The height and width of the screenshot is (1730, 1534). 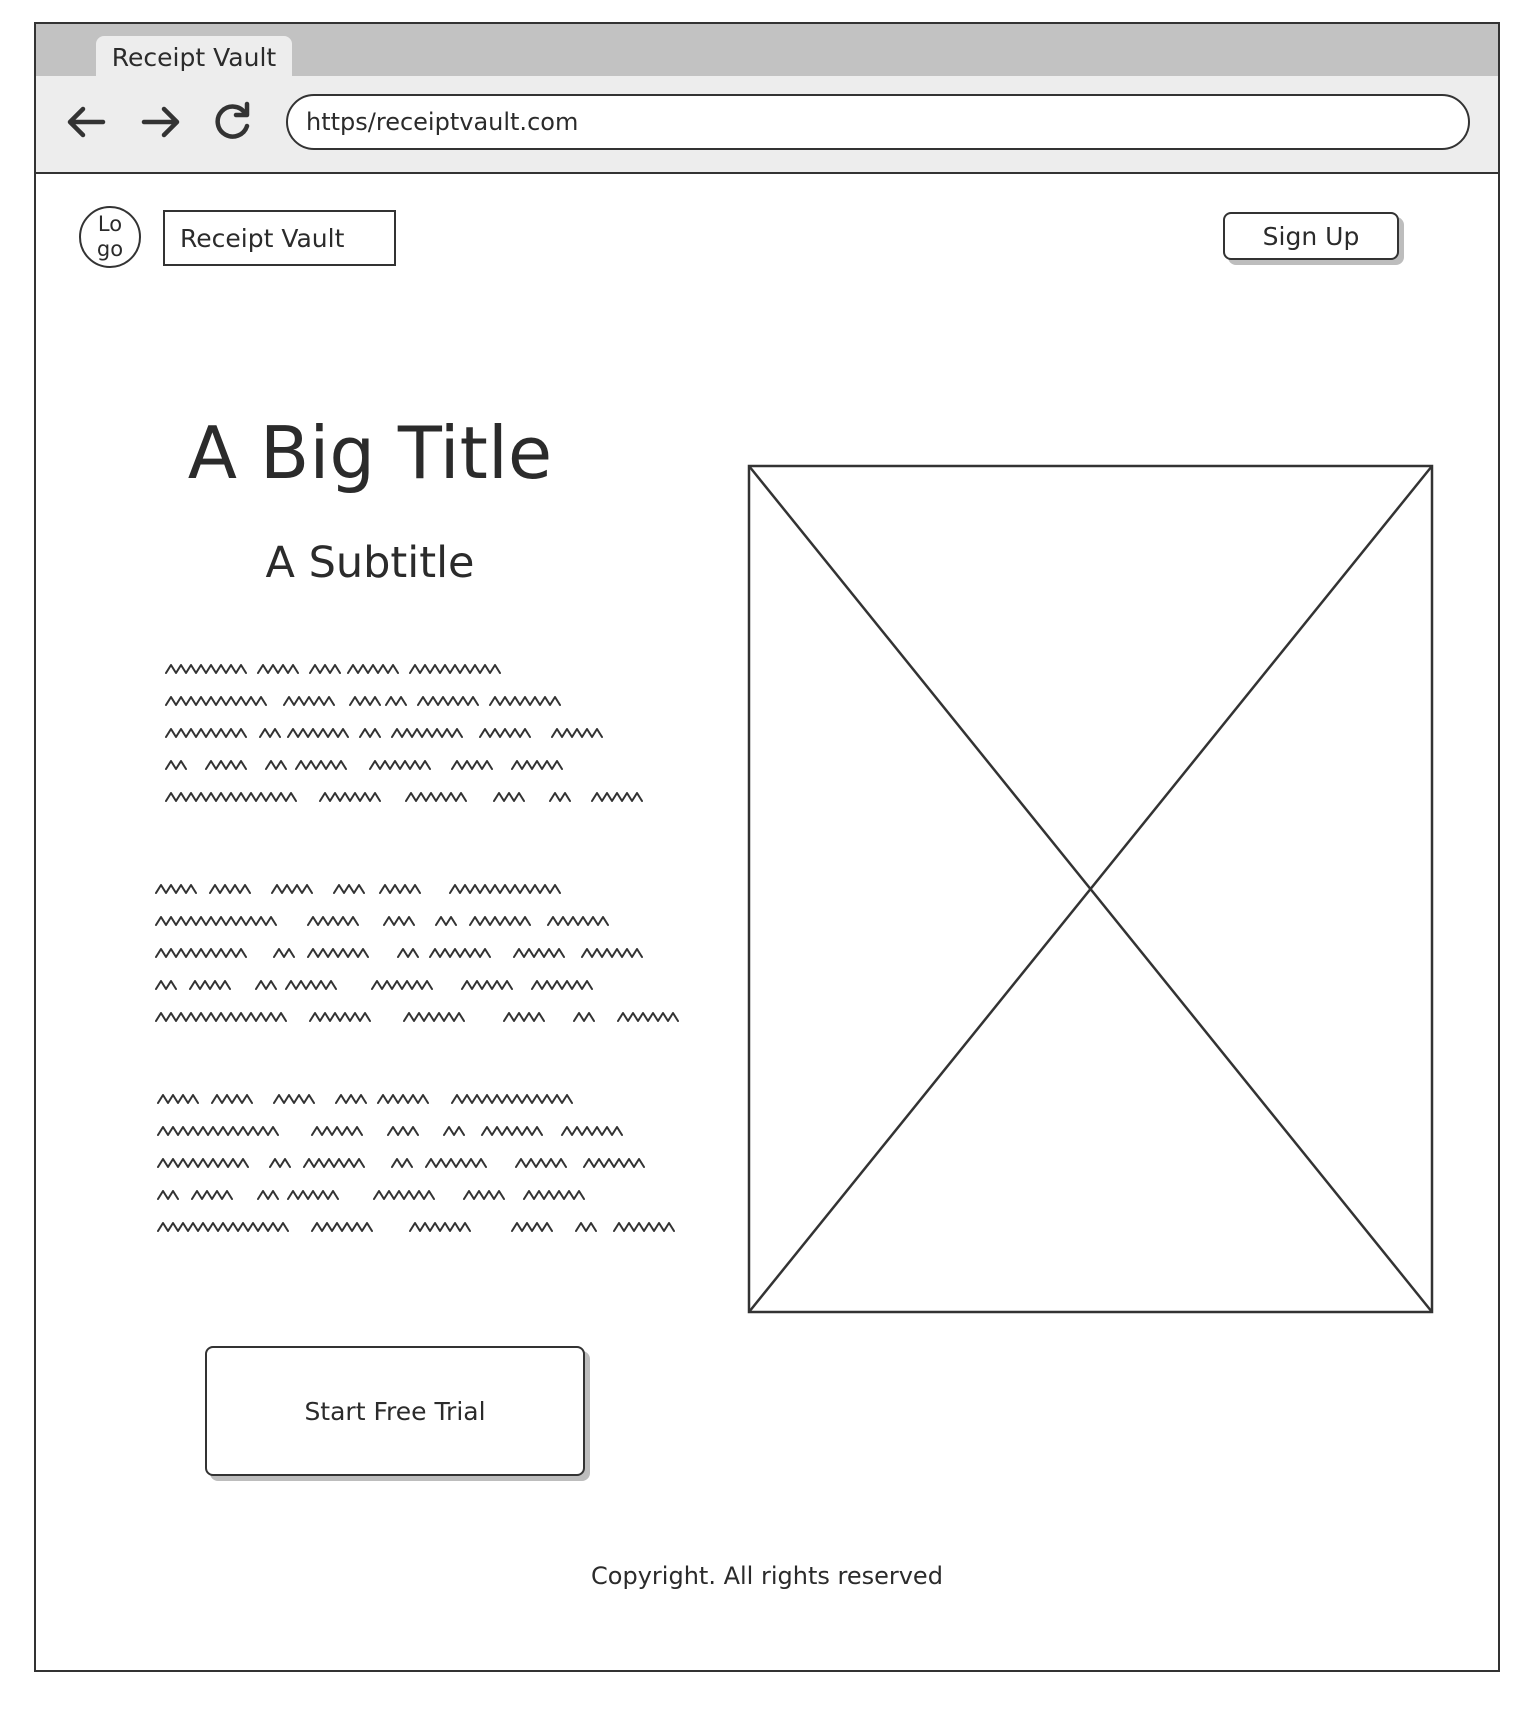 I want to click on arrow-right-icon, so click(x=160, y=122).